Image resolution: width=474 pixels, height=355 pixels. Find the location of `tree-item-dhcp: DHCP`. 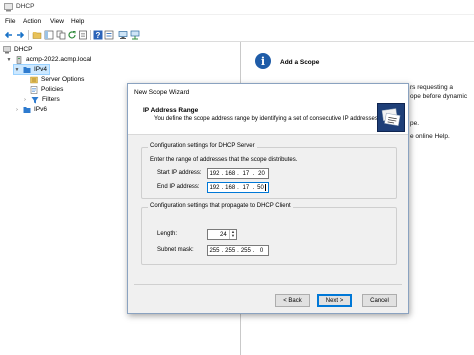

tree-item-dhcp: DHCP is located at coordinates (17, 49).